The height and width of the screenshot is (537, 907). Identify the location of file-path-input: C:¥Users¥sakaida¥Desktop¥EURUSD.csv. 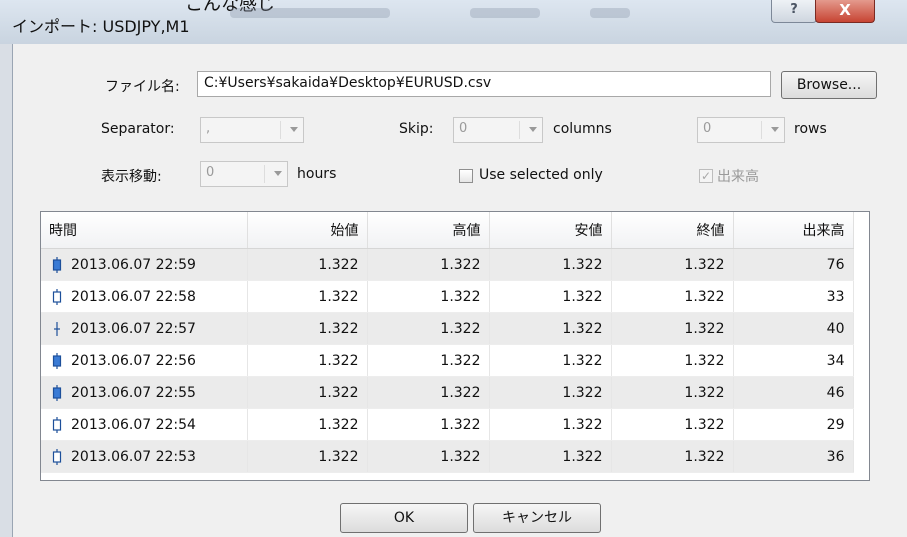
(484, 84).